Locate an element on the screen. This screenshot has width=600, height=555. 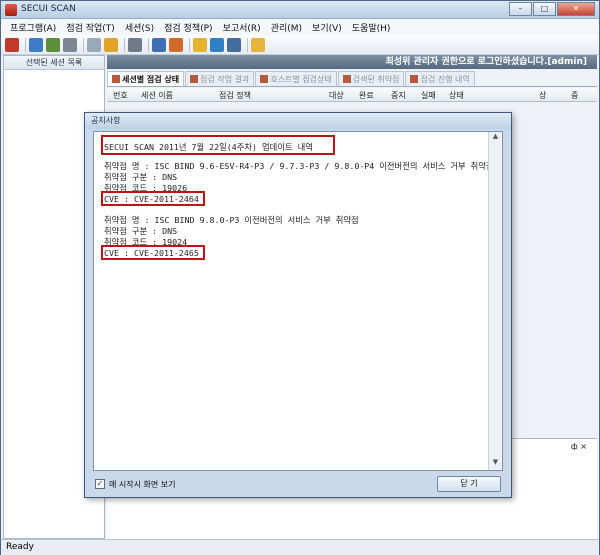
notice-line: CVE : CVE-2011-2465 is located at coordinates (151, 253).